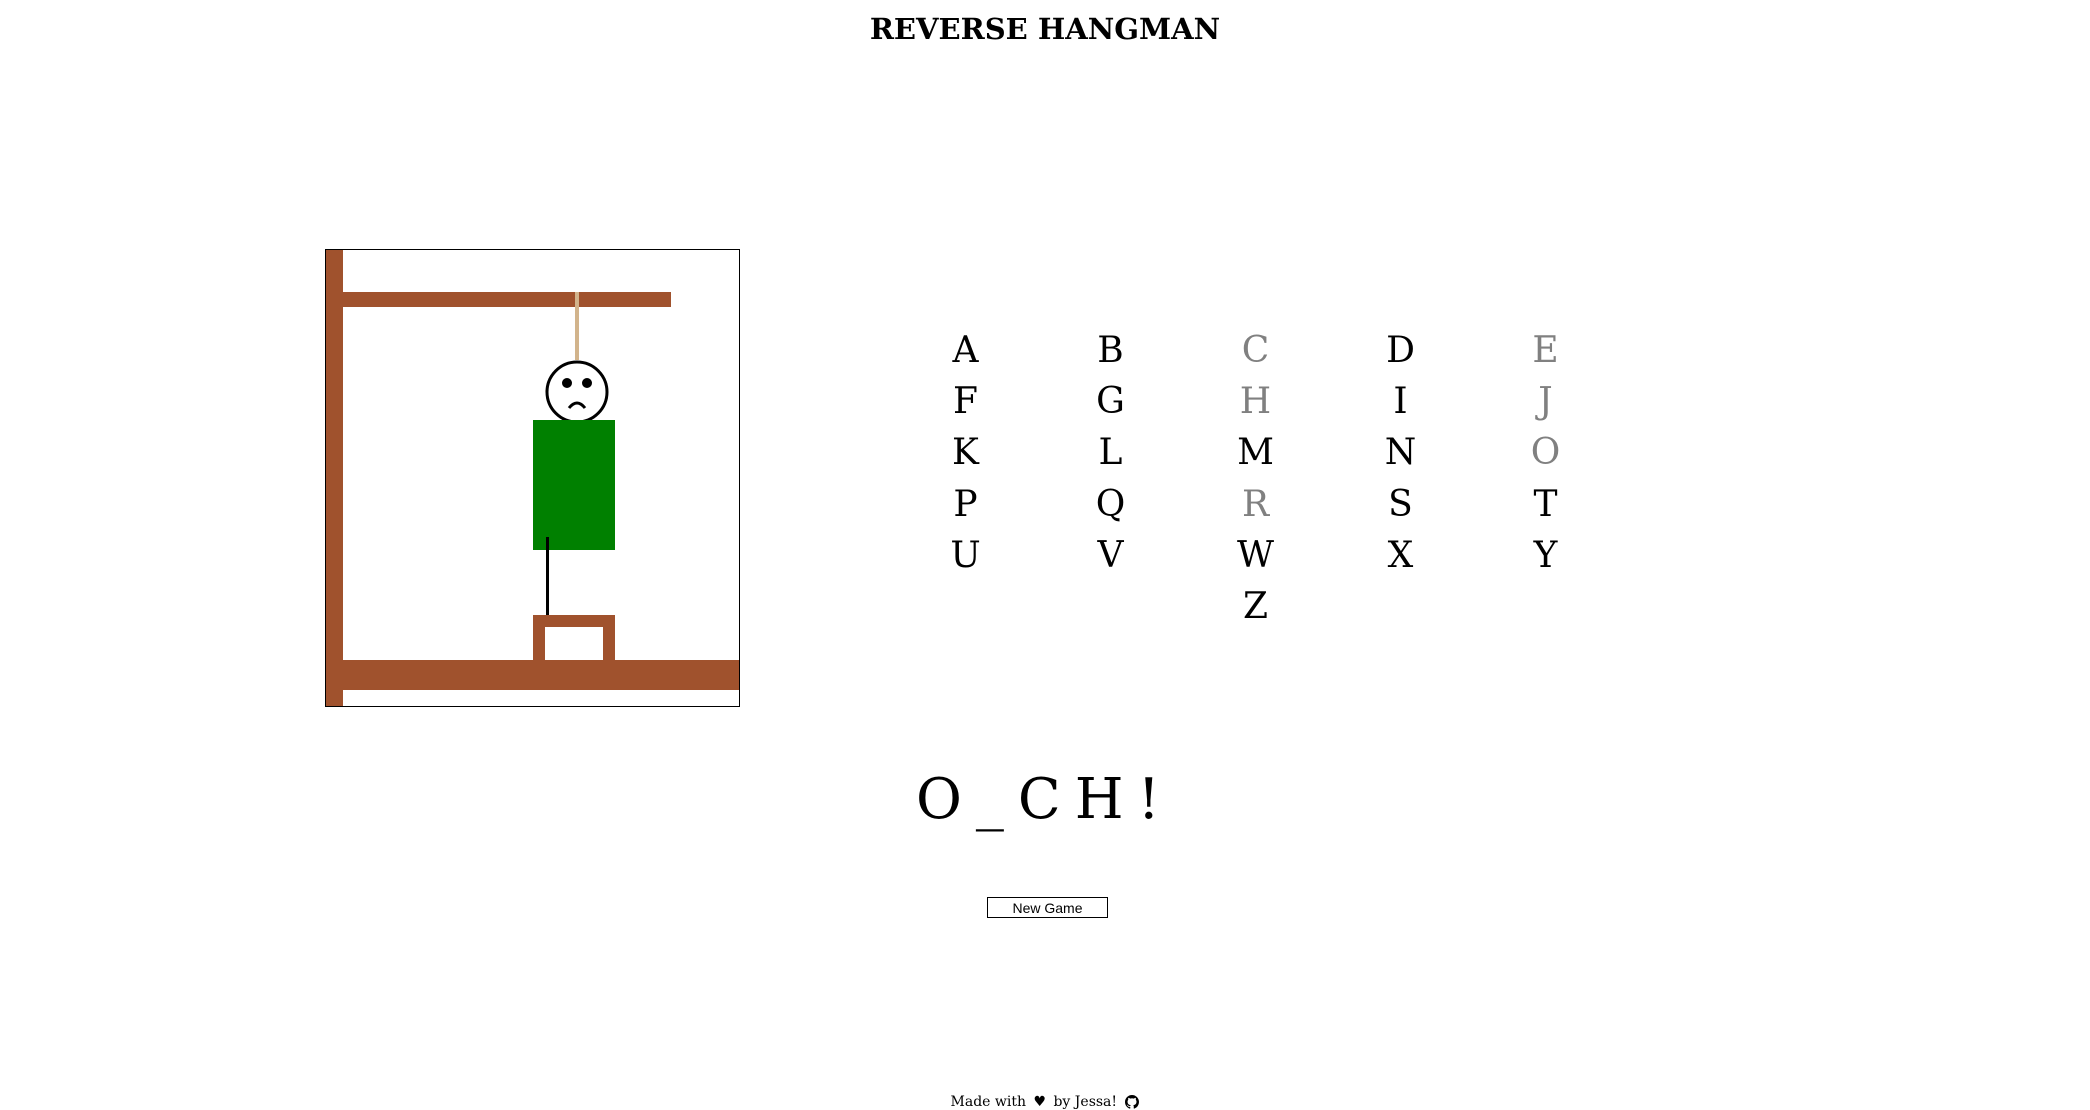 Image resolution: width=2090 pixels, height=1110 pixels. Describe the element at coordinates (577, 392) in the screenshot. I see `sad-face-icon` at that location.